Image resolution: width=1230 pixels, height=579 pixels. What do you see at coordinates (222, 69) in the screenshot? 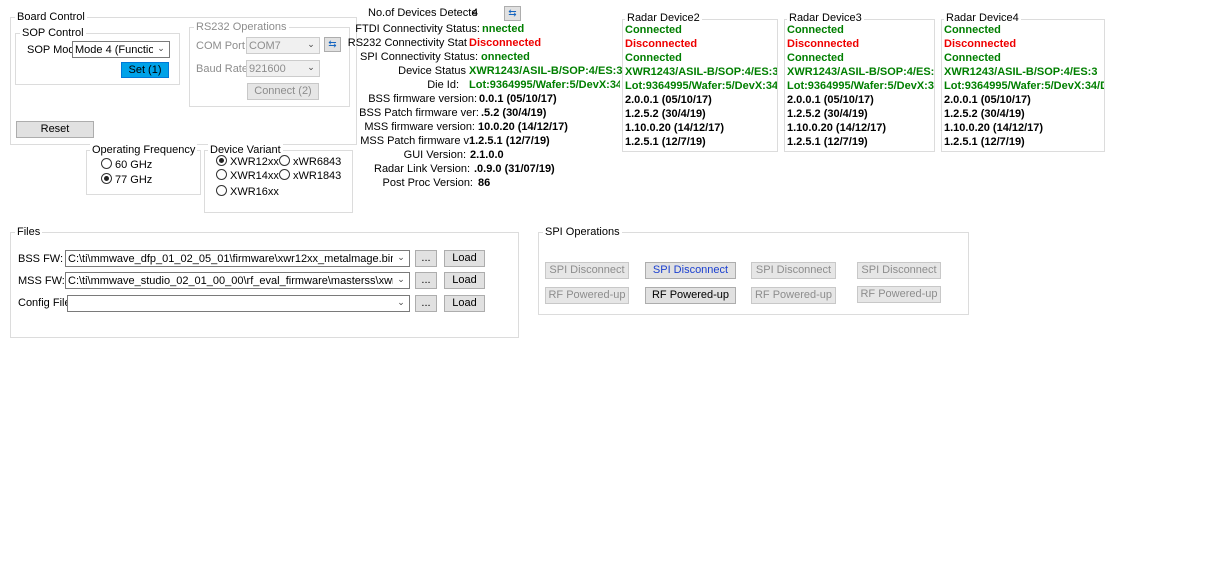
I see `baud-rate-label: Baud Rate` at bounding box center [222, 69].